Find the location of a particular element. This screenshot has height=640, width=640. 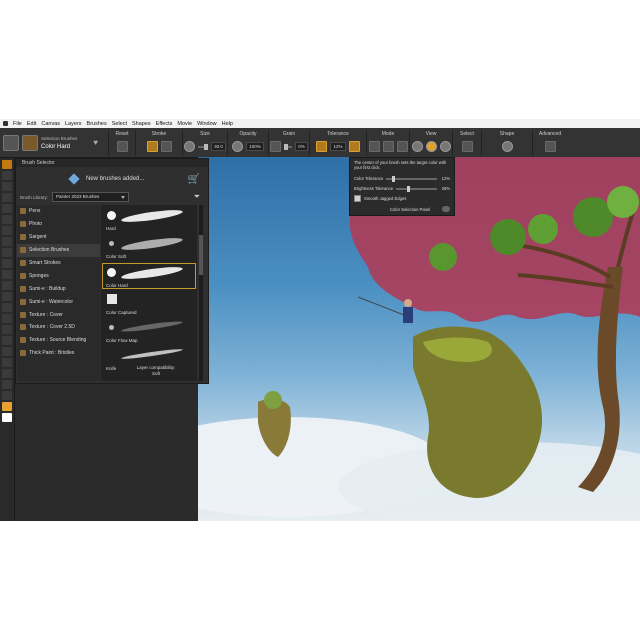

new-brushes-banner: New brushes added... 🛒 is located at coordinates (112, 179).